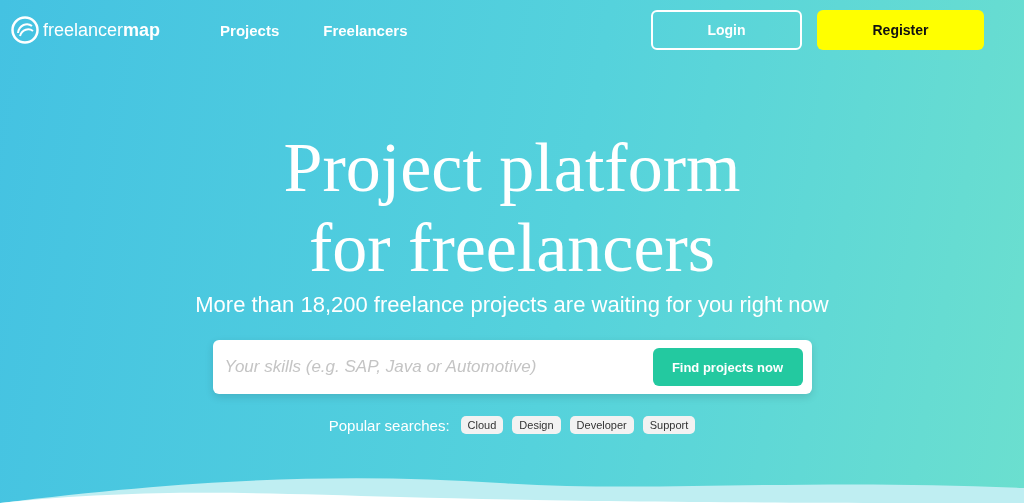 The width and height of the screenshot is (1024, 503). Describe the element at coordinates (536, 425) in the screenshot. I see `search-tag: Design` at that location.